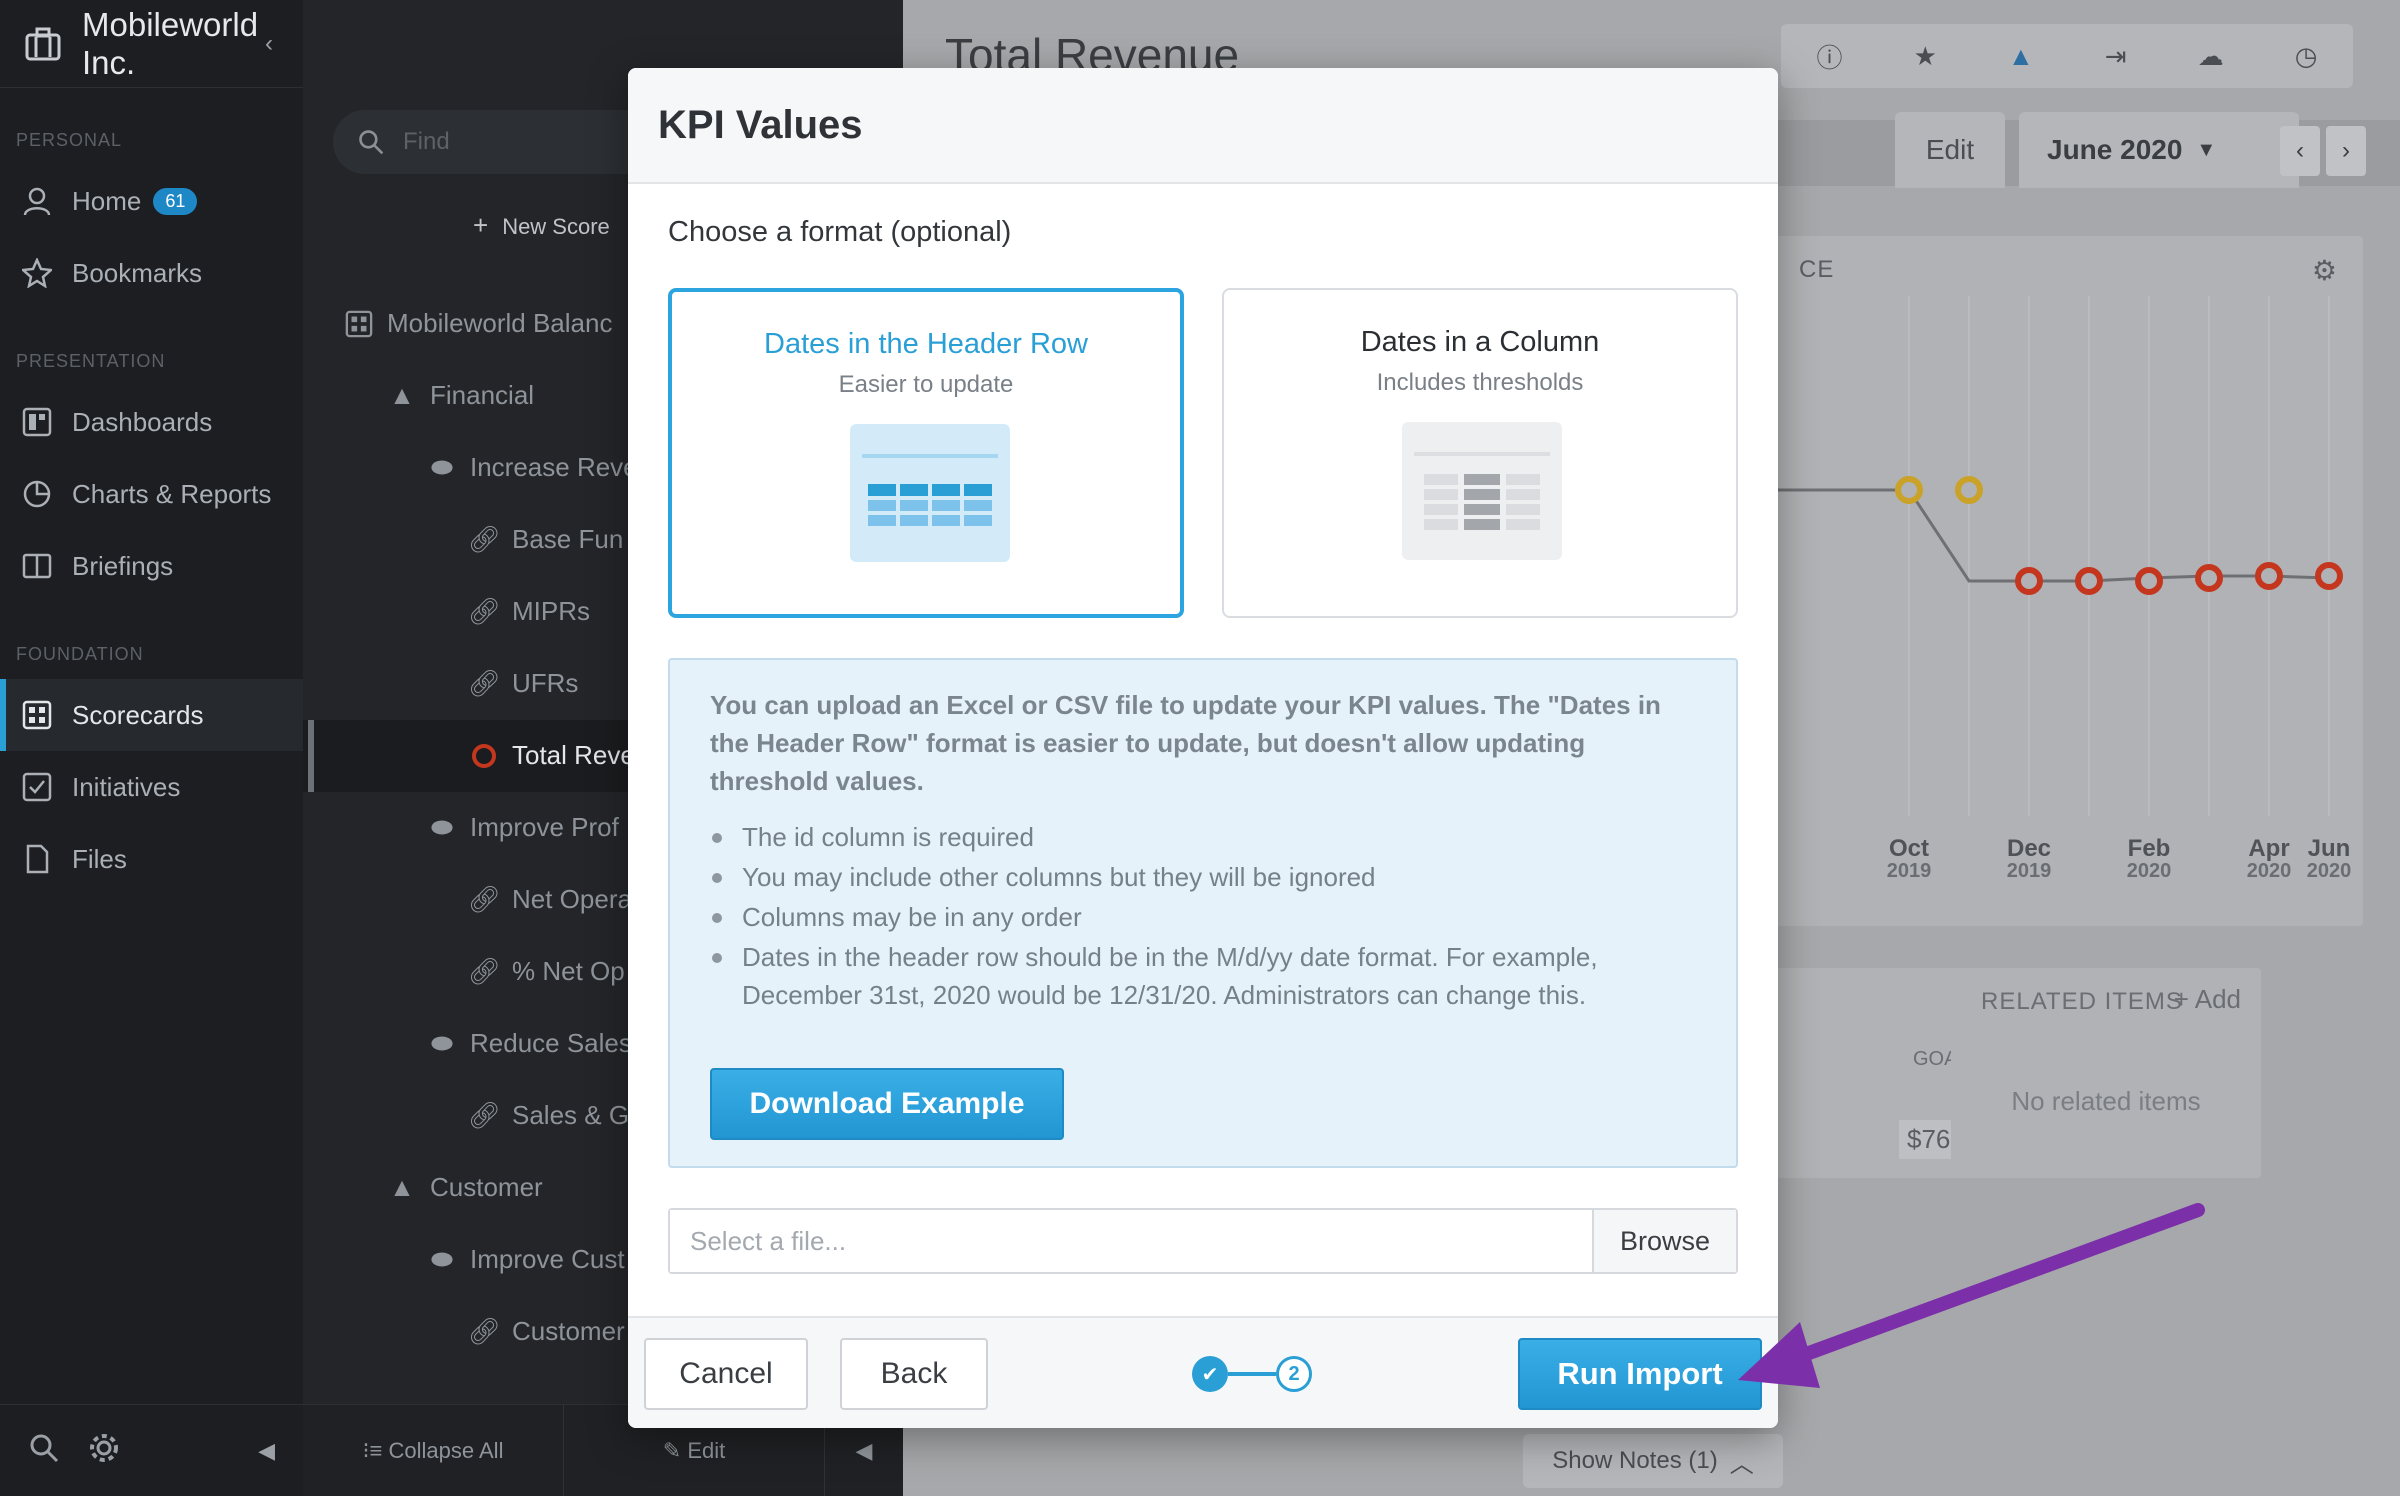 The width and height of the screenshot is (2400, 1496). Describe the element at coordinates (2021, 56) in the screenshot. I see `alert-icon: ▲` at that location.